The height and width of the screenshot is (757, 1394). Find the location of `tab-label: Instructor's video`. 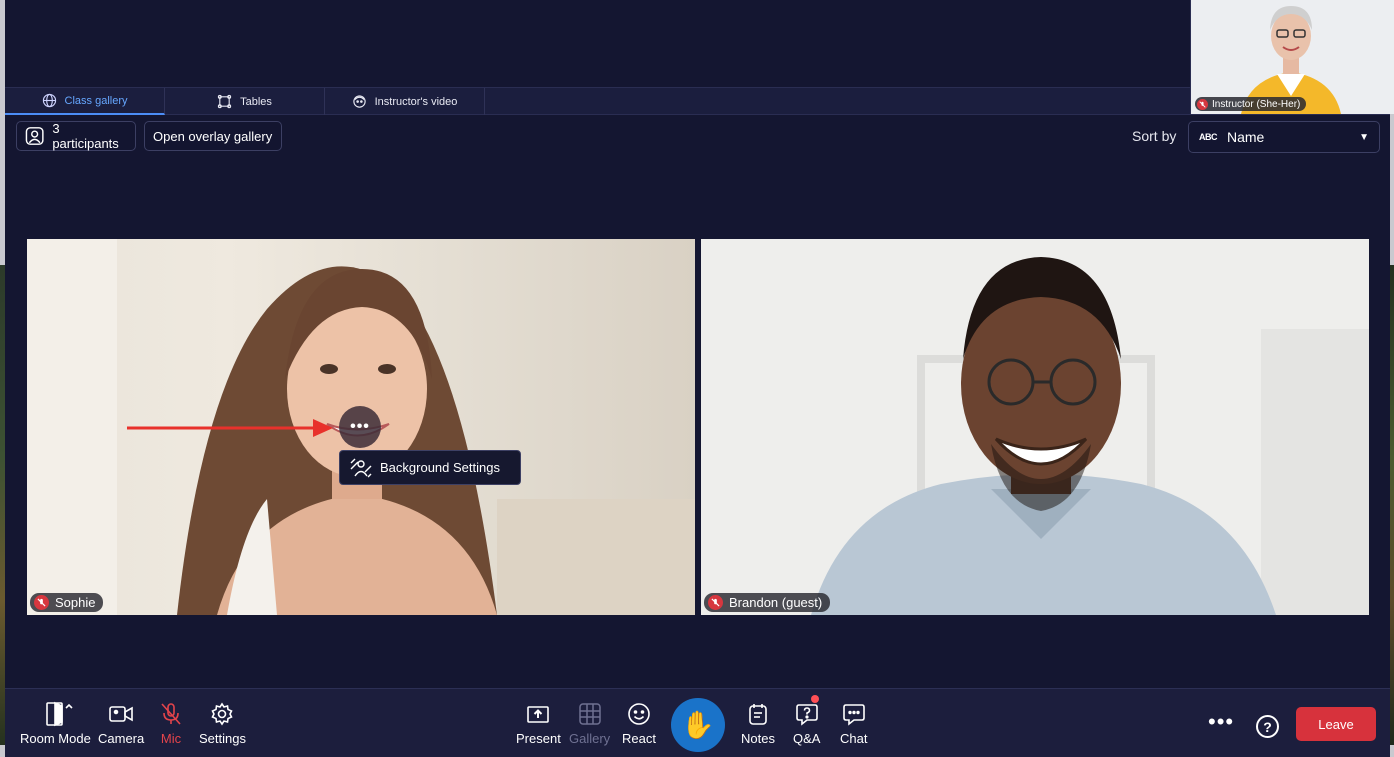

tab-label: Instructor's video is located at coordinates (416, 101).